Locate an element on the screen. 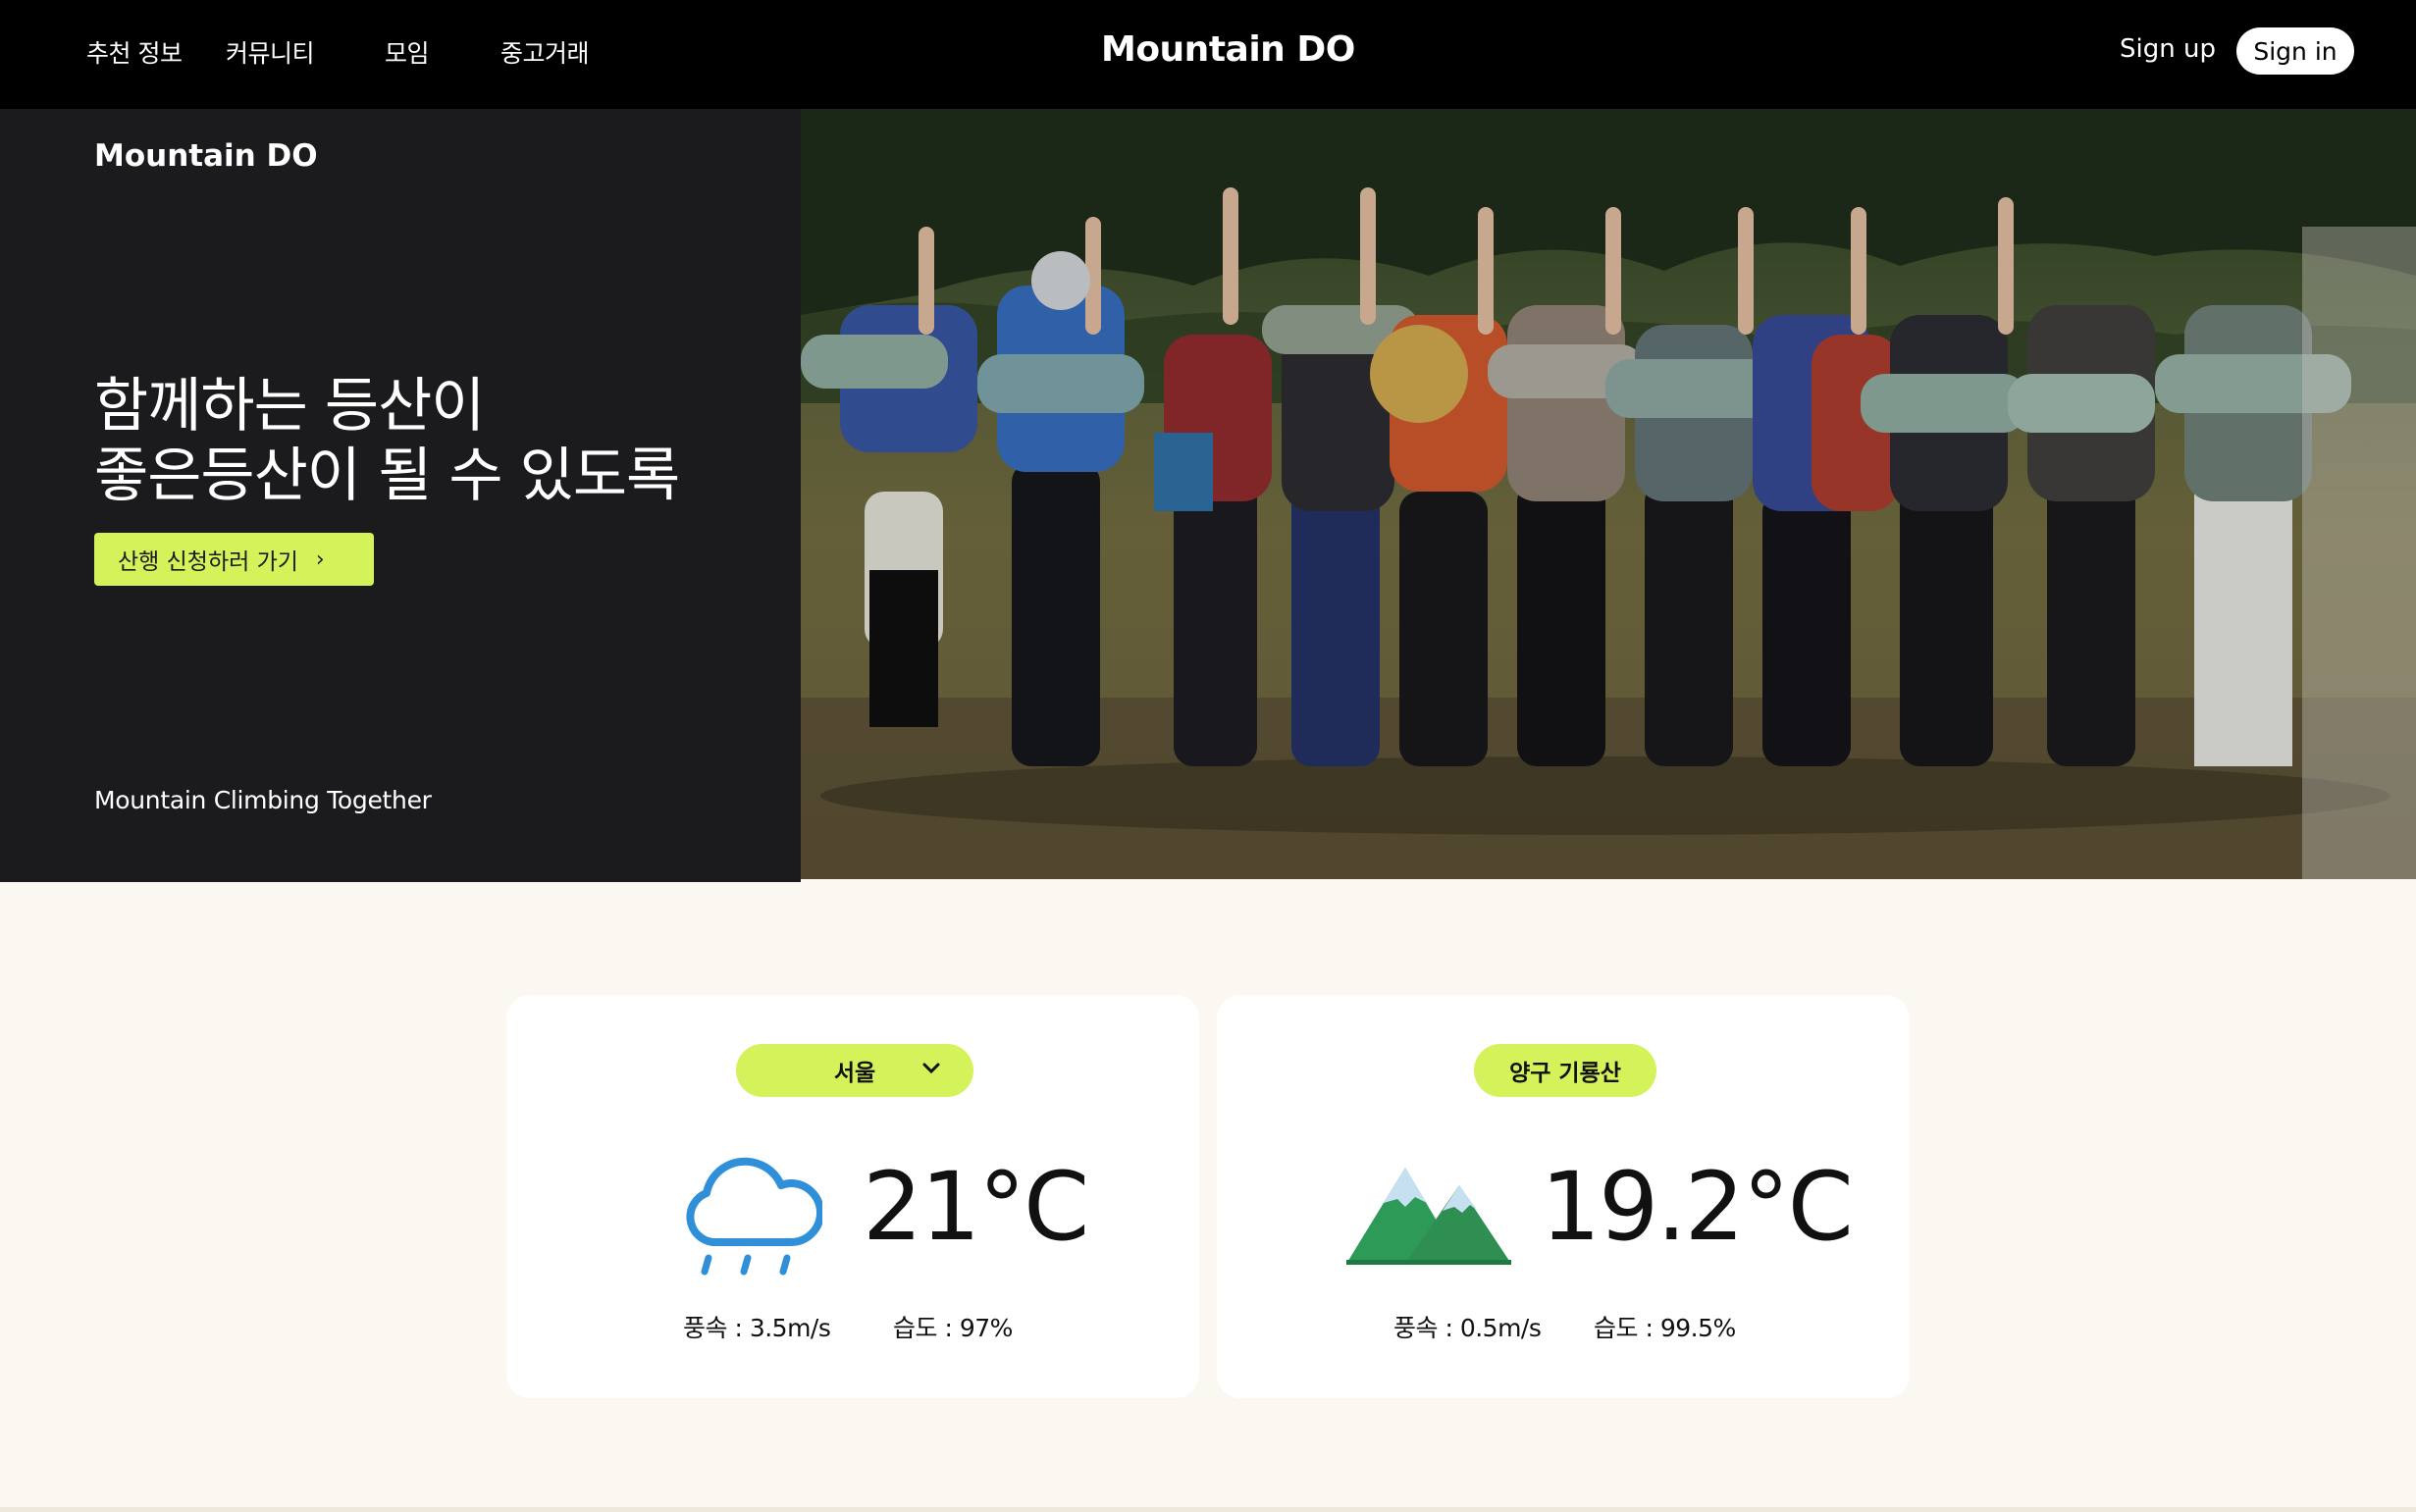  rain-cloud-icon is located at coordinates (749, 1207).